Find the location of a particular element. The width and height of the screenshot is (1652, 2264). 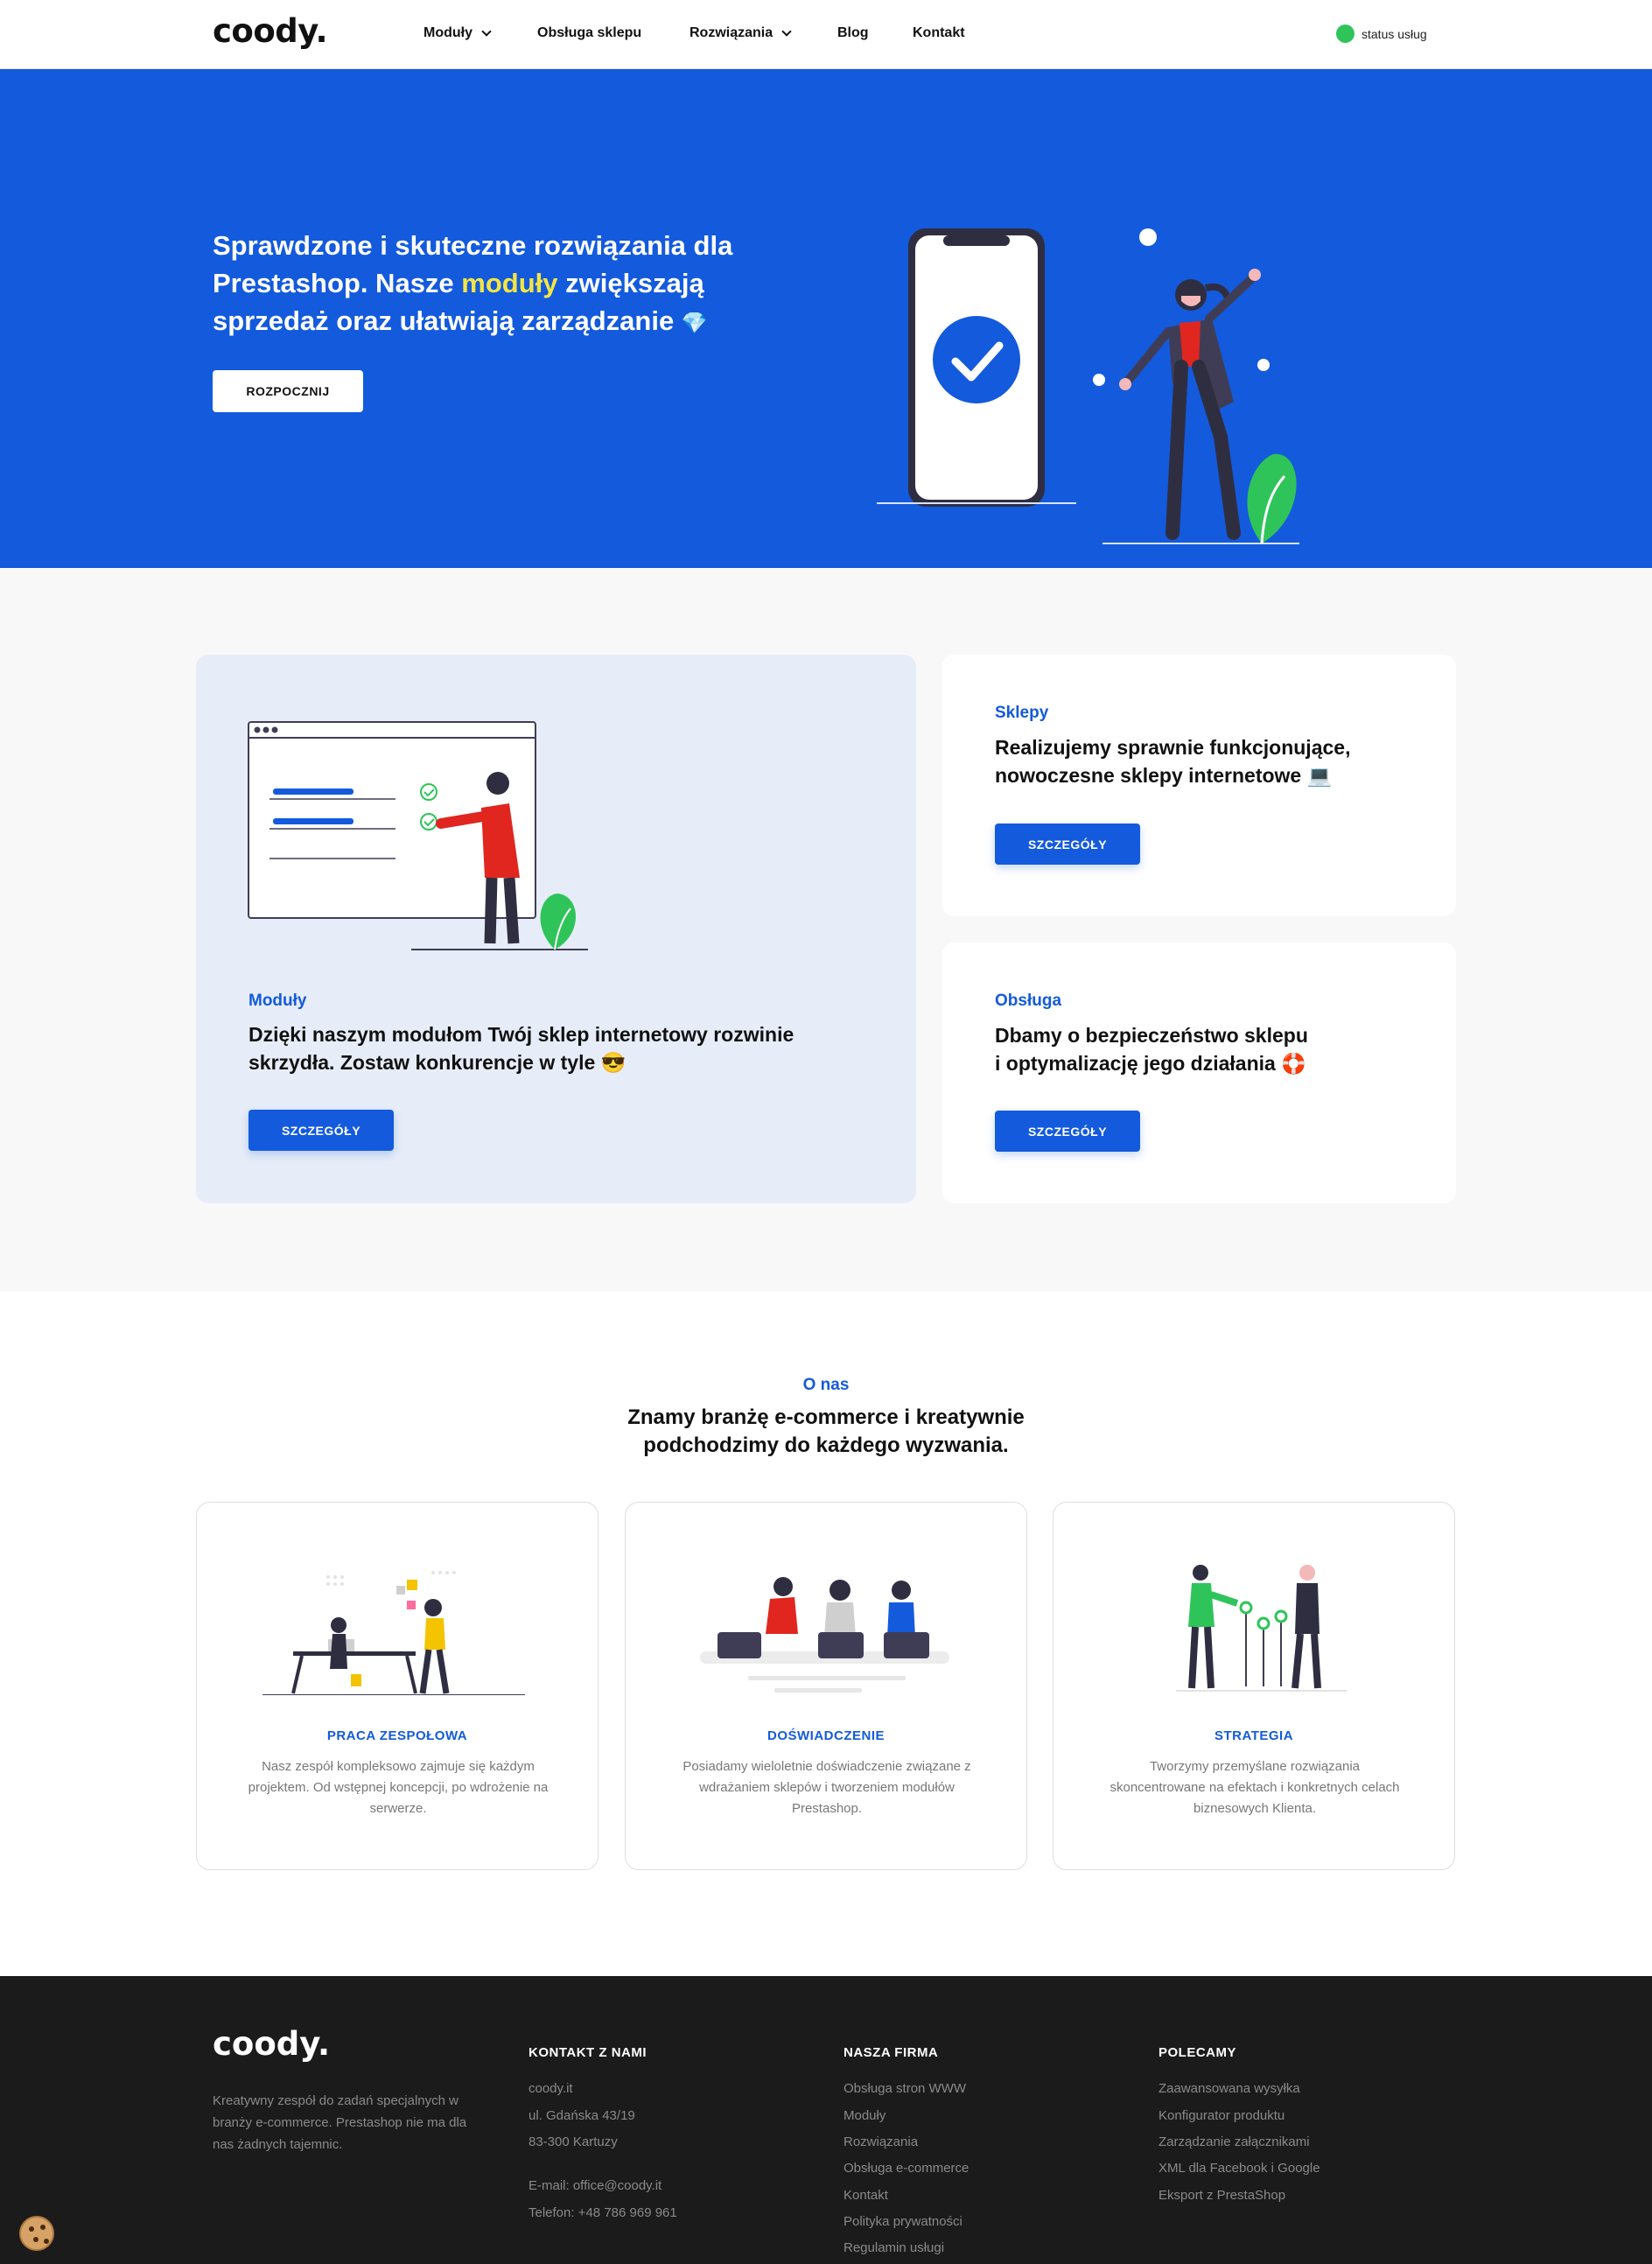

hero-illustration is located at coordinates (1088, 386).